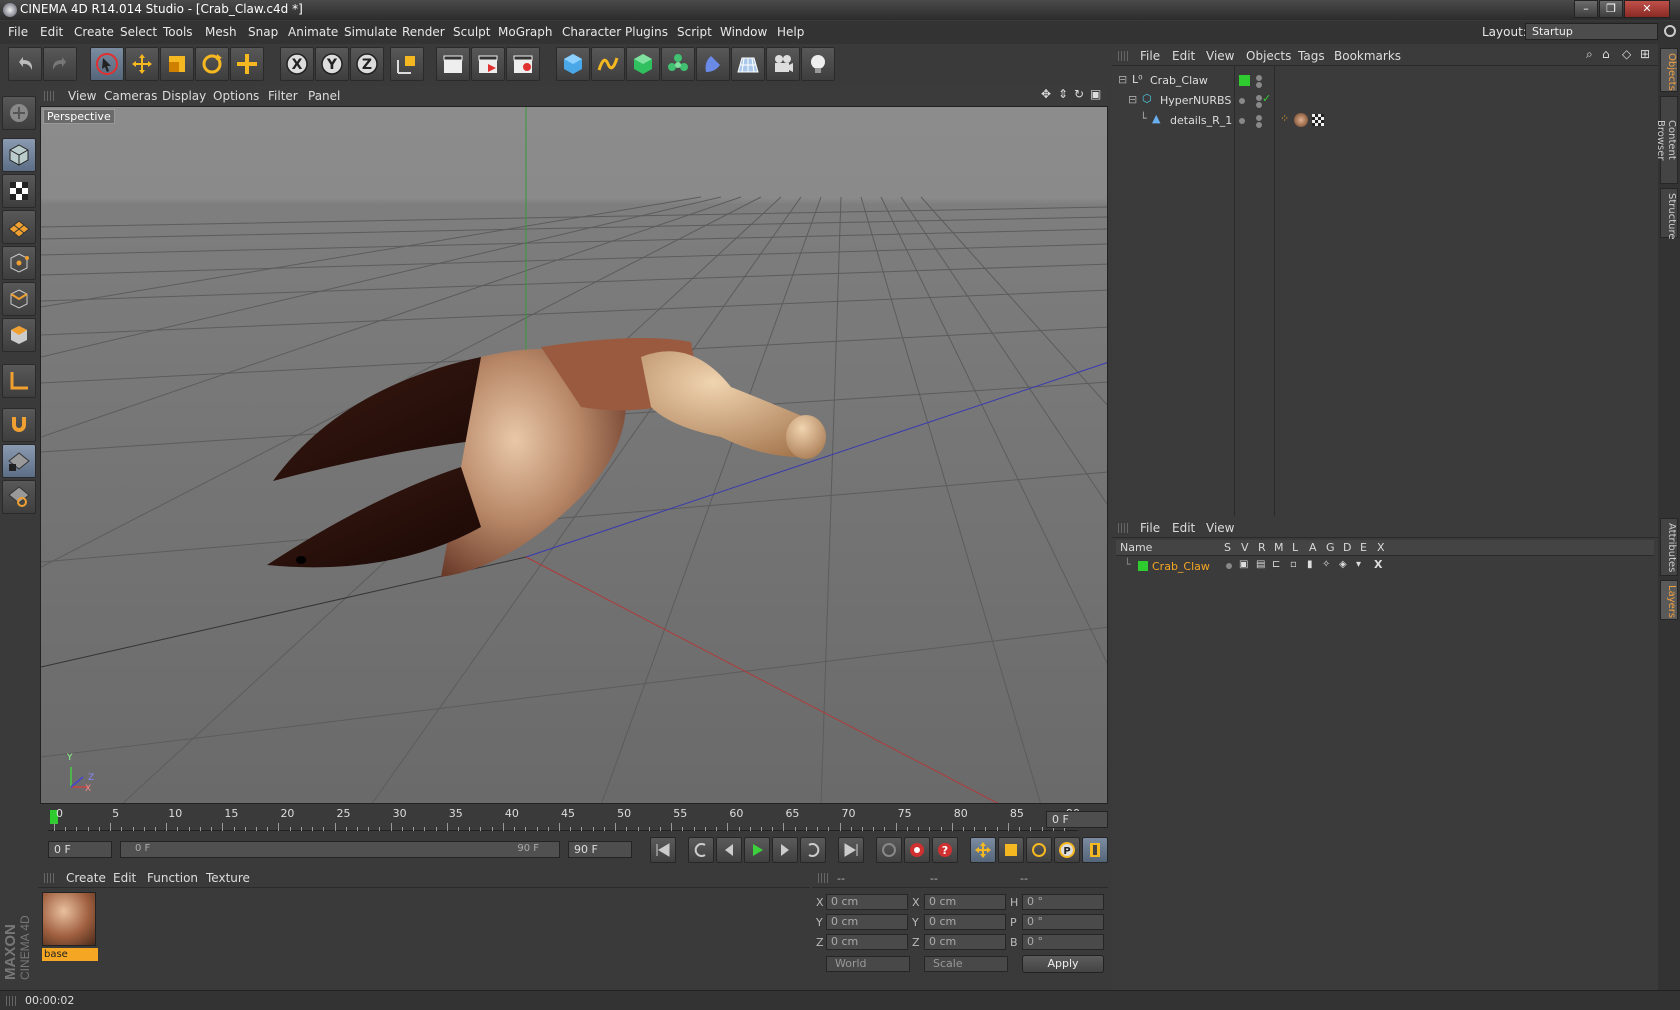 This screenshot has height=1010, width=1680. I want to click on render-clapboard-icon: ▤, so click(1260, 564).